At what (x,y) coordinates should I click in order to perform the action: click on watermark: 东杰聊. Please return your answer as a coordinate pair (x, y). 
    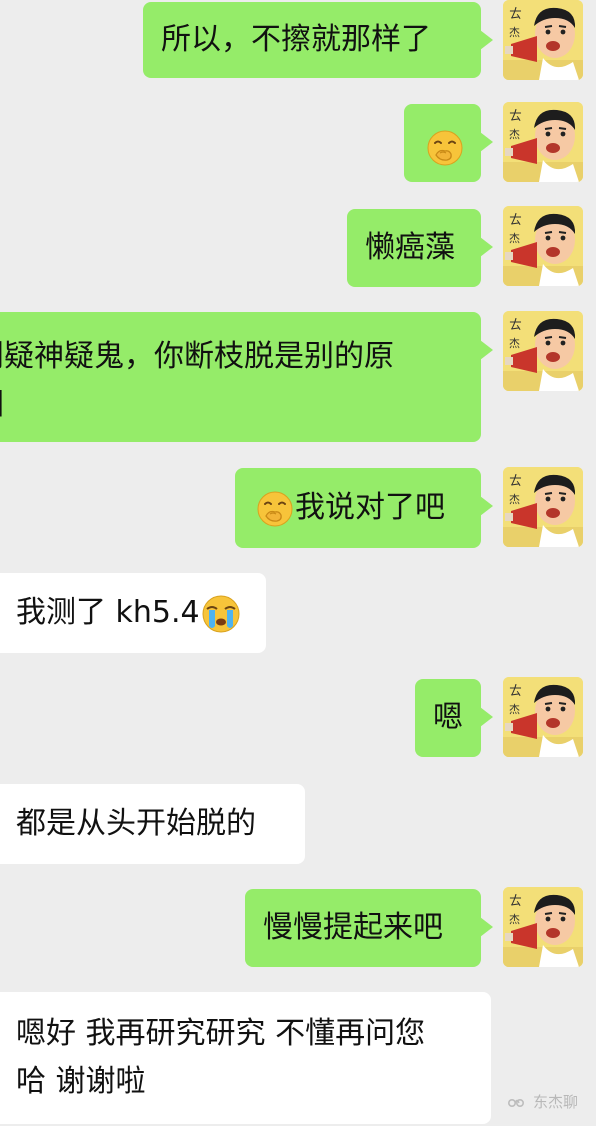
    Looking at the image, I should click on (542, 1101).